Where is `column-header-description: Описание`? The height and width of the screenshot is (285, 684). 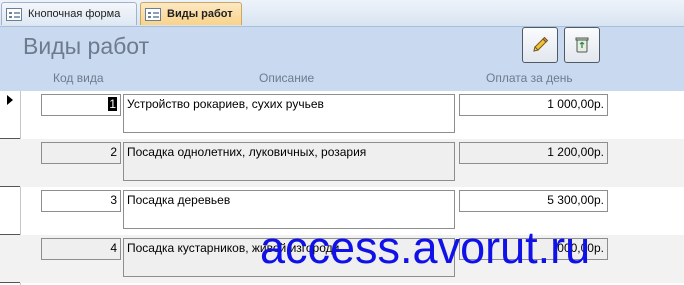
column-header-description: Описание is located at coordinates (287, 78).